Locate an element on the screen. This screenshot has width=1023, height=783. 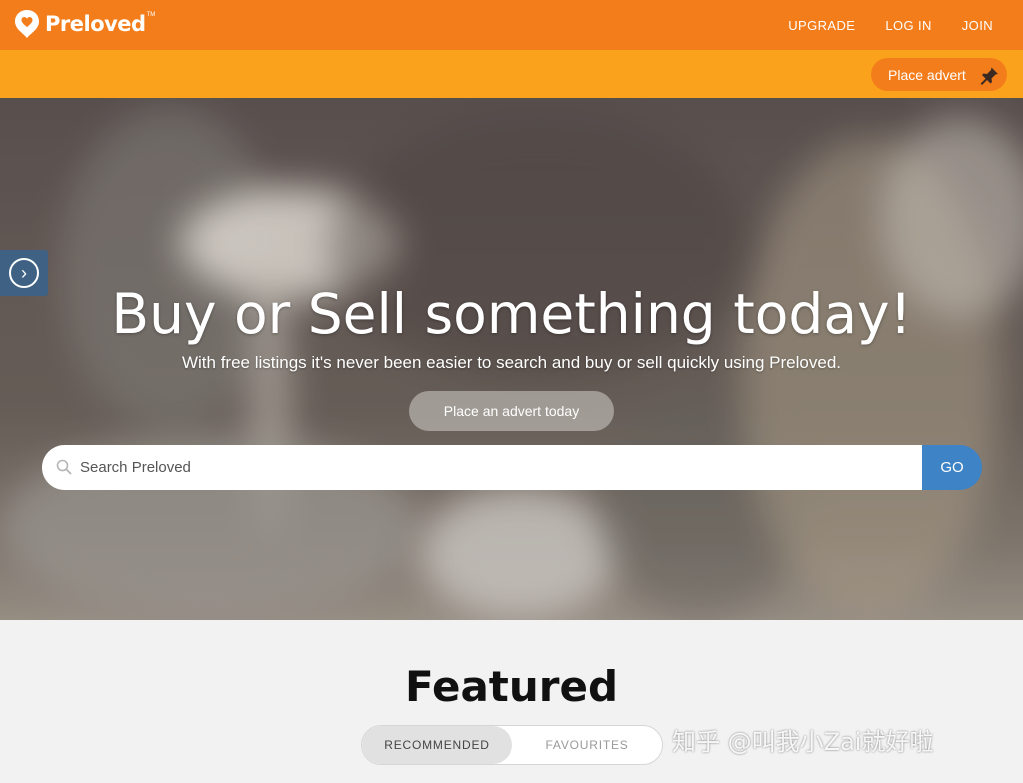
secondary-bar: Place advert is located at coordinates (511, 74).